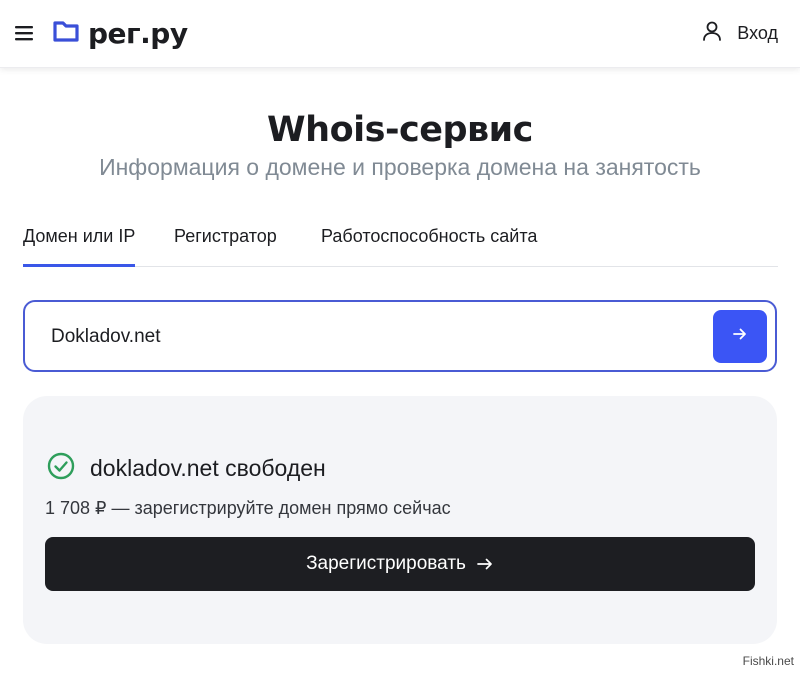  Describe the element at coordinates (61, 468) in the screenshot. I see `check-circle-icon` at that location.